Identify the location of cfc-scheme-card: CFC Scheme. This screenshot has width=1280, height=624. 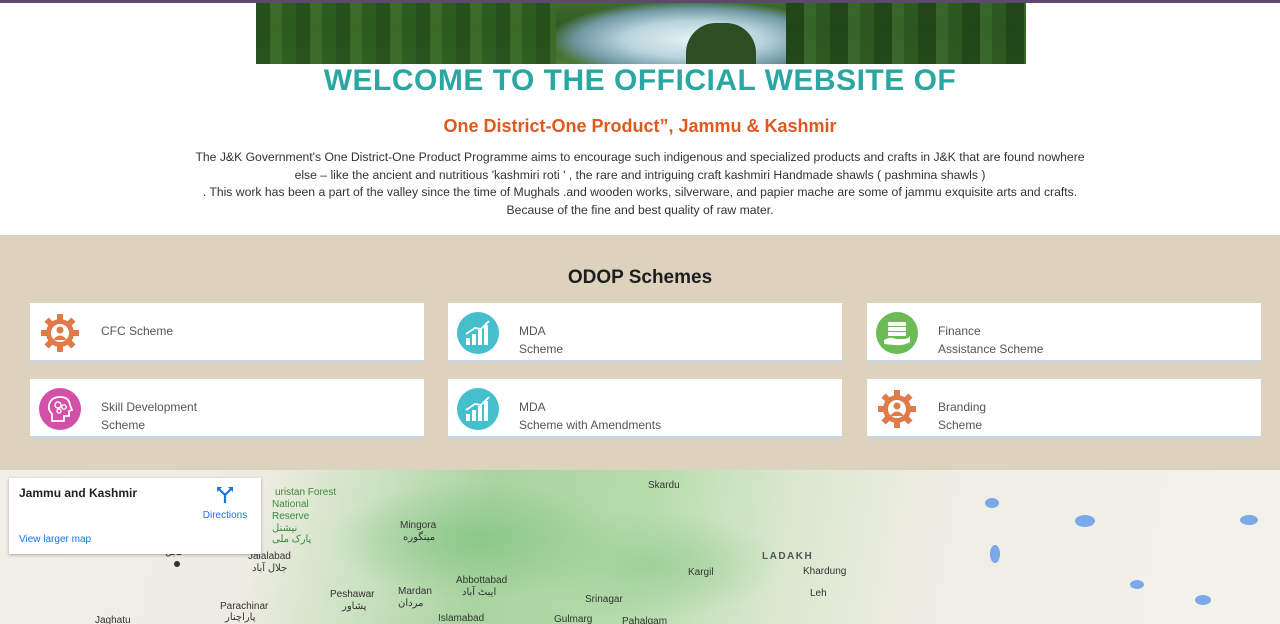
(227, 333).